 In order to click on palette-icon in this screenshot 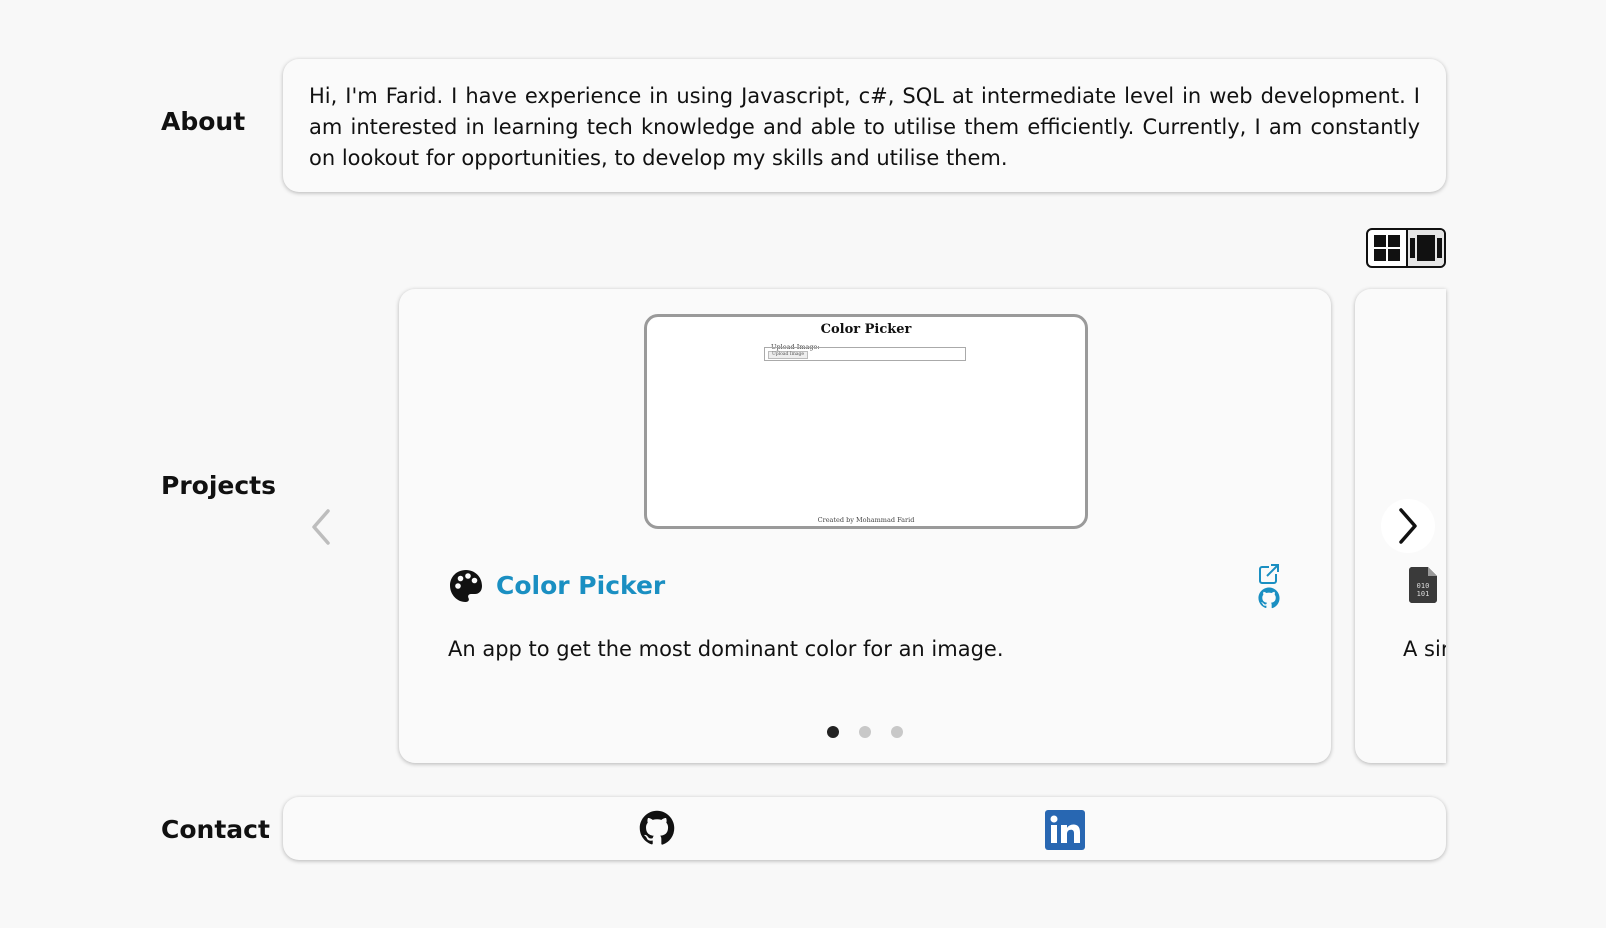, I will do `click(466, 586)`.